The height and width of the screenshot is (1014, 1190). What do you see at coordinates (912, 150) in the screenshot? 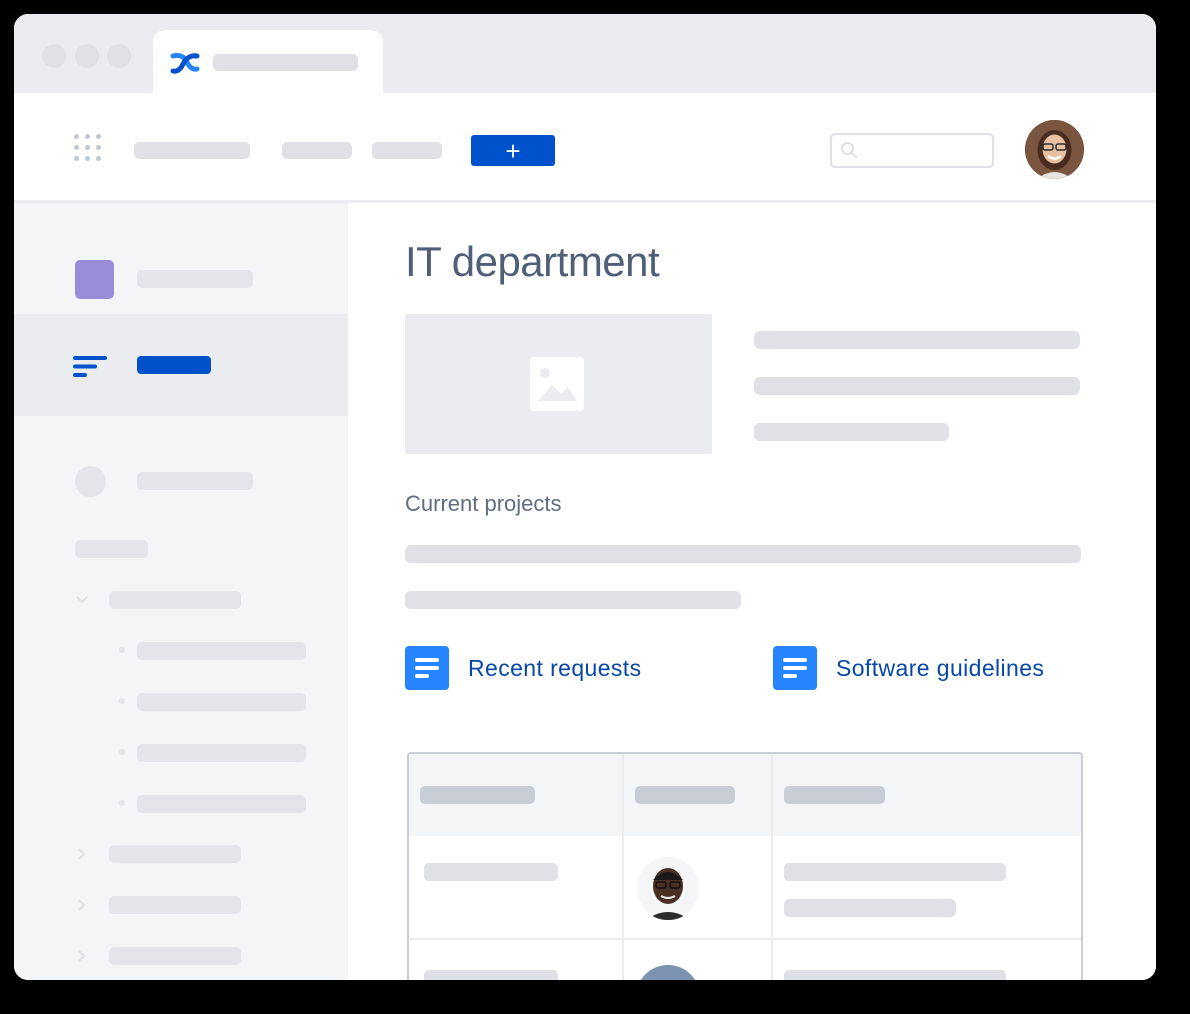
I see `search-input` at bounding box center [912, 150].